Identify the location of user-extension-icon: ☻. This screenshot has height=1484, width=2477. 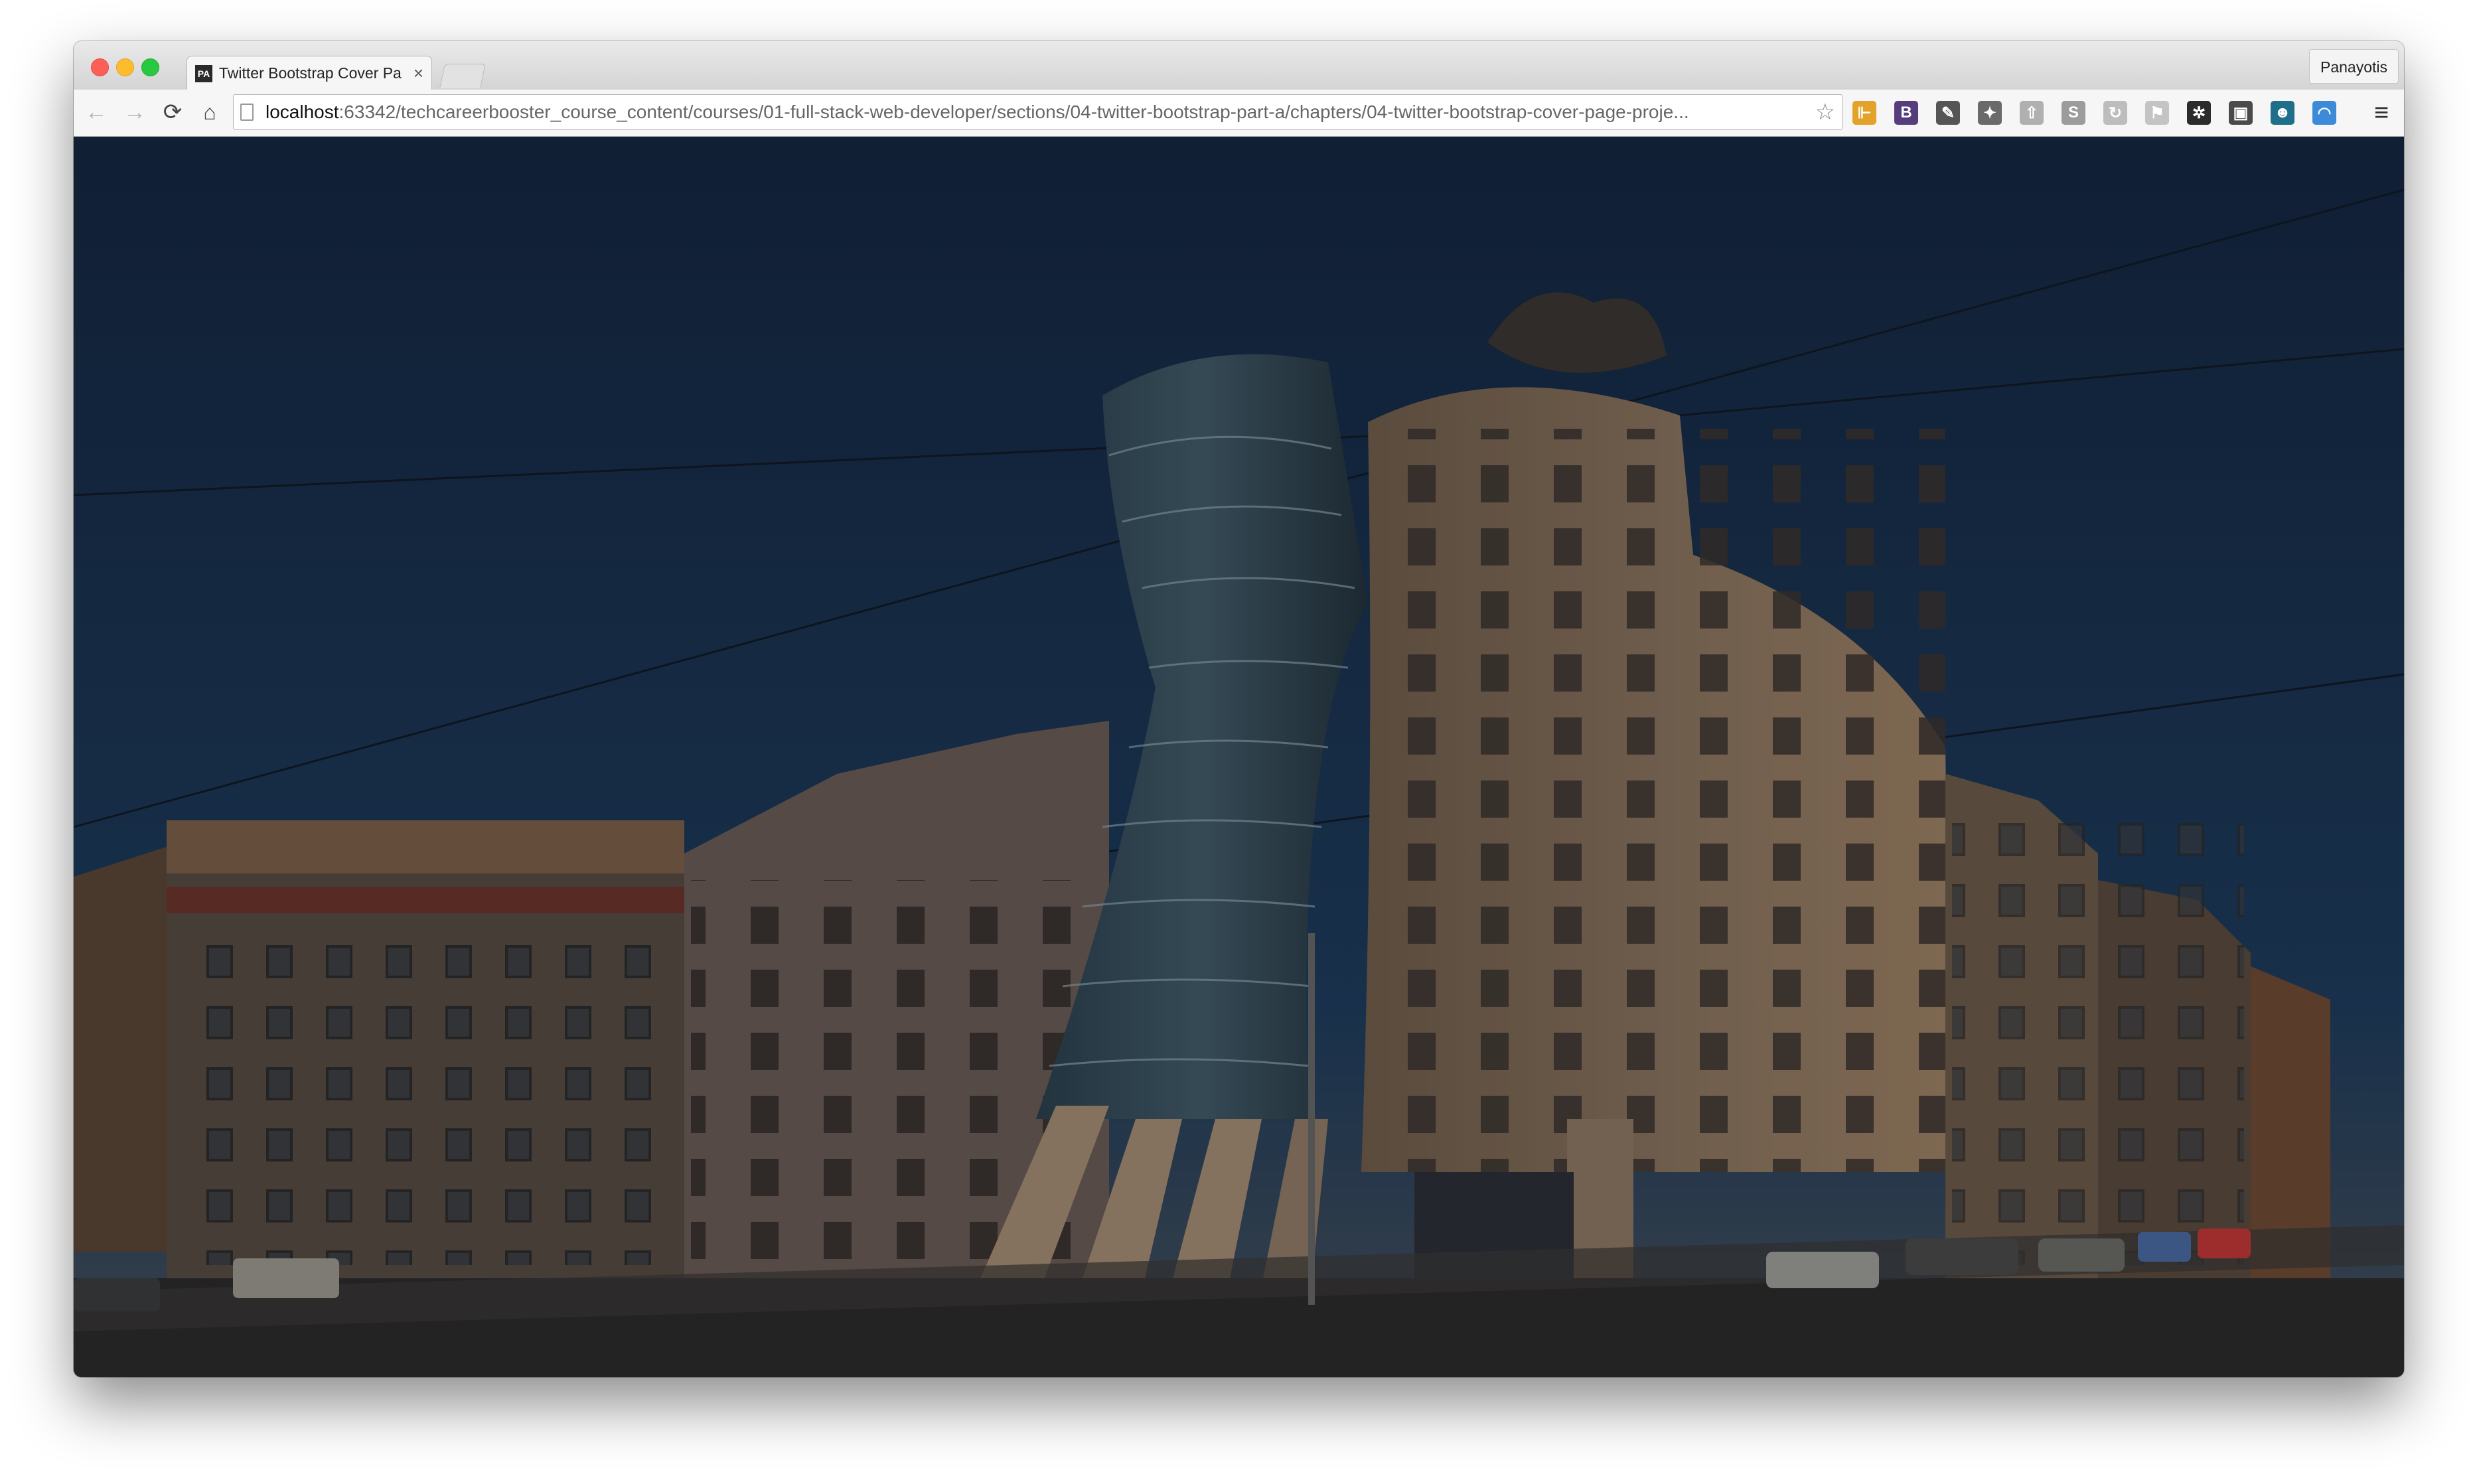
(2282, 113).